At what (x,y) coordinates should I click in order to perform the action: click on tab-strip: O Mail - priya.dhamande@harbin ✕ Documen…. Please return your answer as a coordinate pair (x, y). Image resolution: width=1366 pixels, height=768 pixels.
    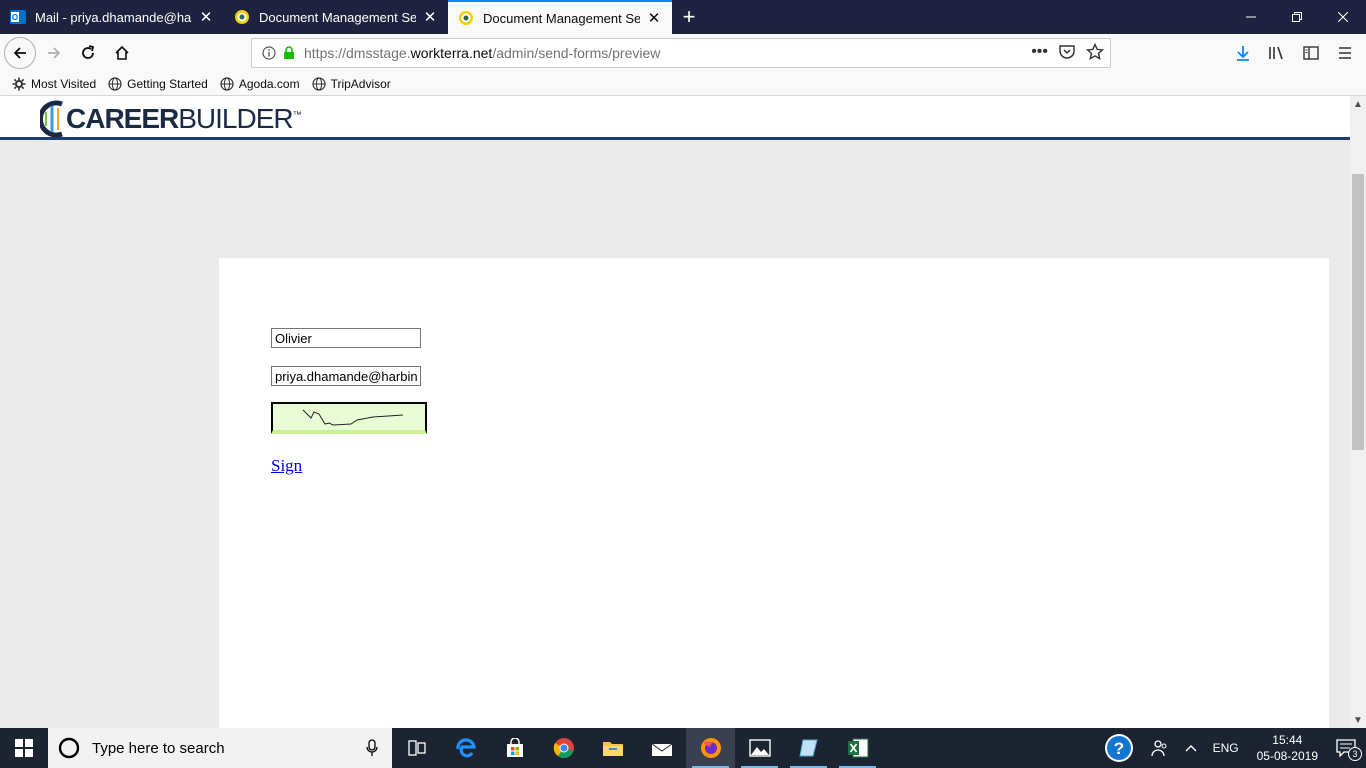
    Looking at the image, I should click on (683, 17).